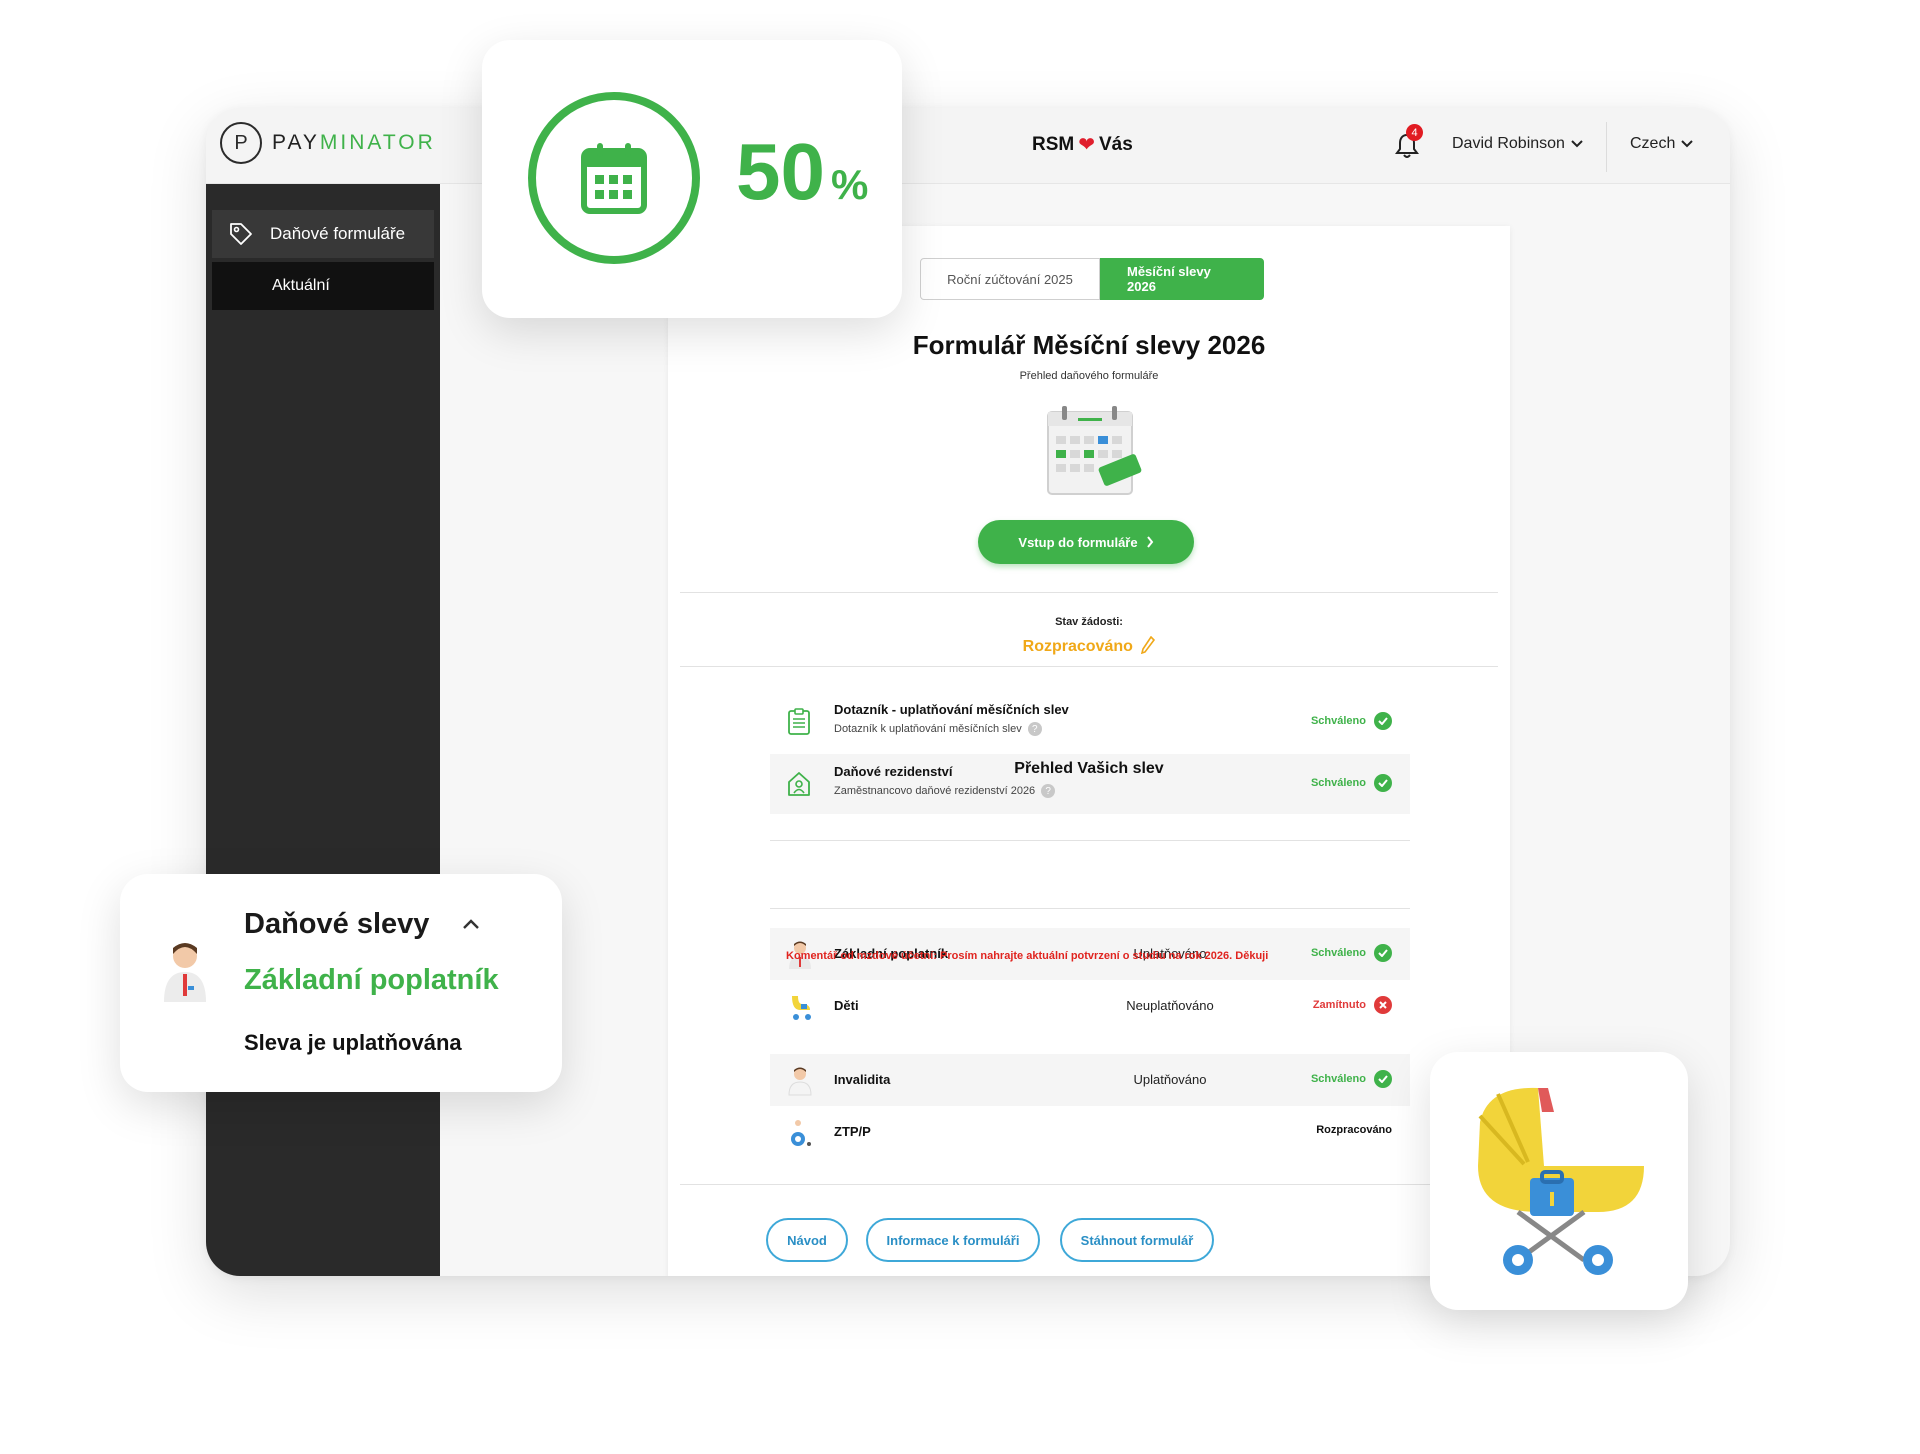  What do you see at coordinates (301, 285) in the screenshot?
I see `sidebar-item-label: Aktuální` at bounding box center [301, 285].